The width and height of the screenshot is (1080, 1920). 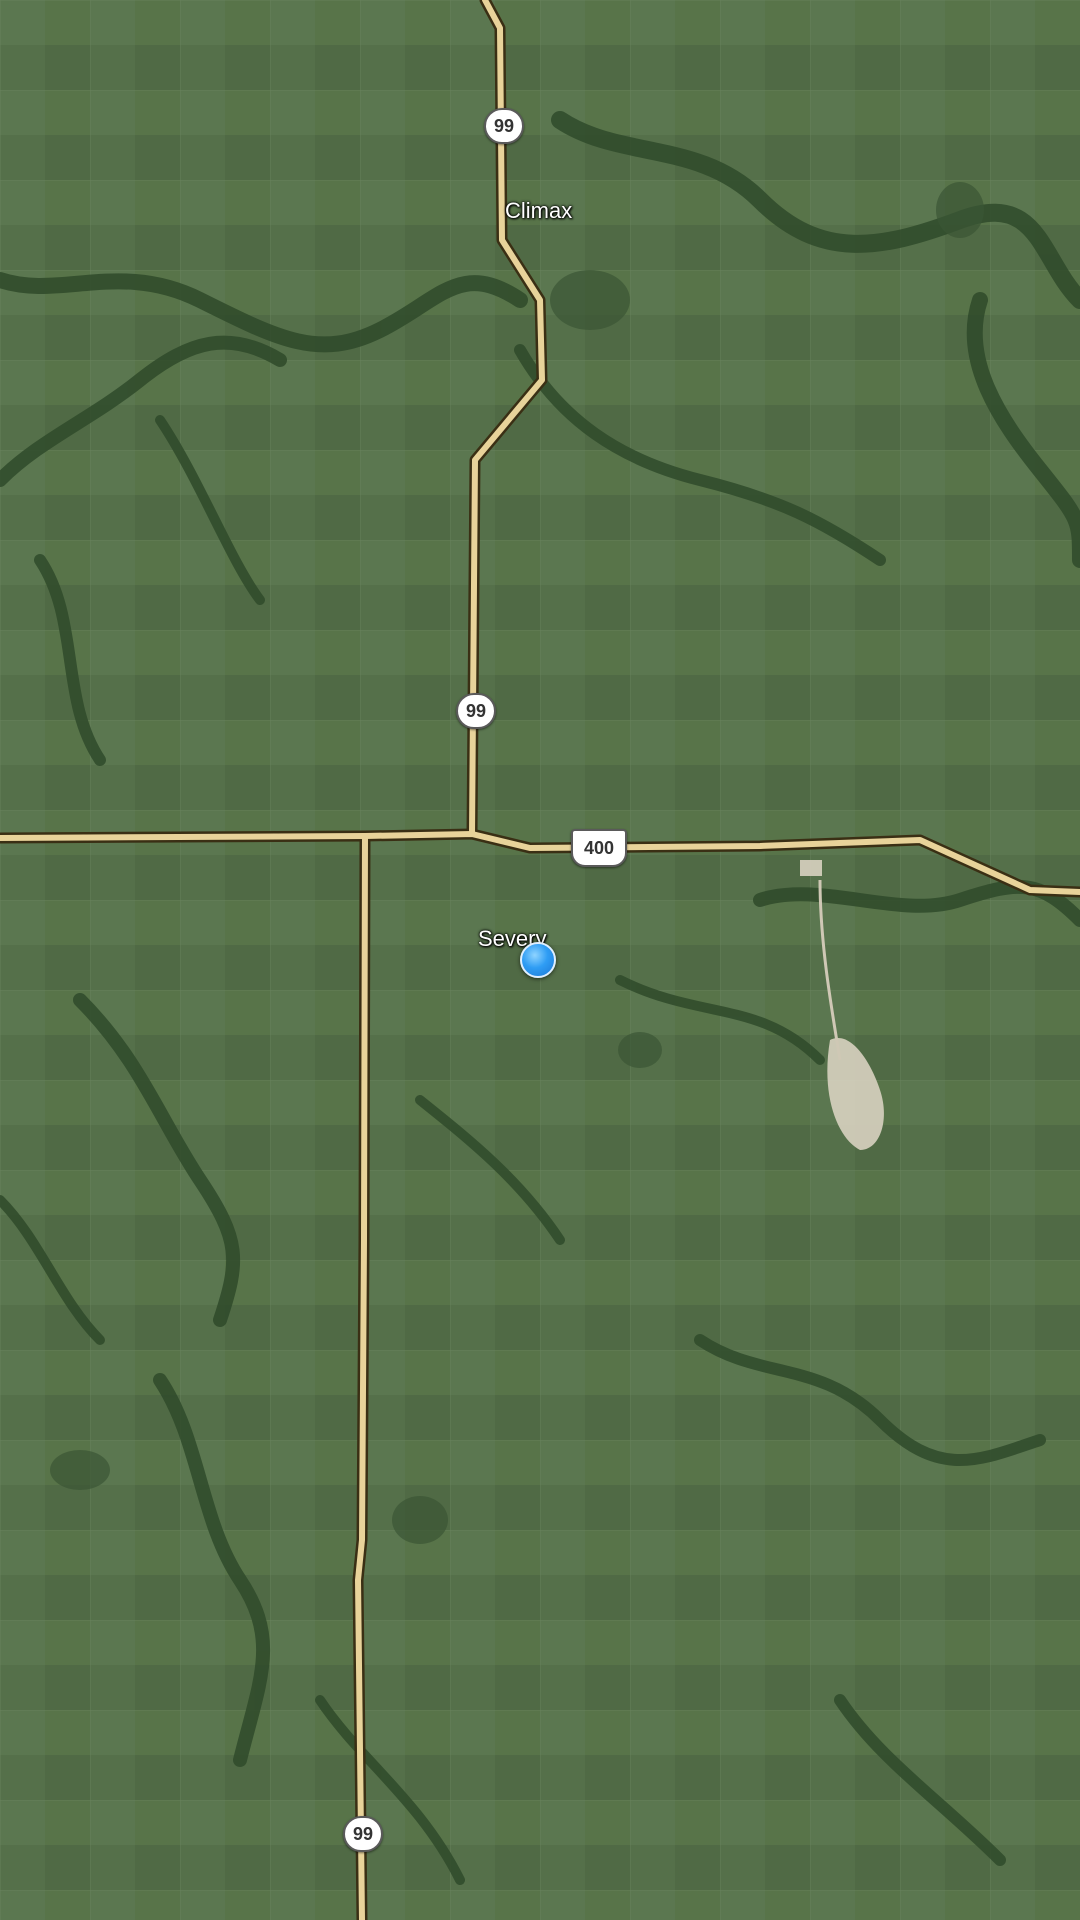 What do you see at coordinates (599, 848) in the screenshot?
I see `us-400-shield: 400` at bounding box center [599, 848].